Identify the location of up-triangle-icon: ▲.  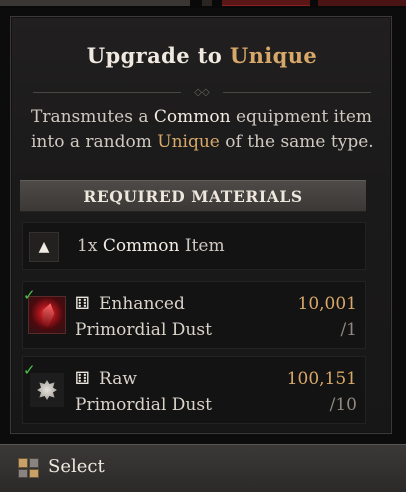
(44, 247).